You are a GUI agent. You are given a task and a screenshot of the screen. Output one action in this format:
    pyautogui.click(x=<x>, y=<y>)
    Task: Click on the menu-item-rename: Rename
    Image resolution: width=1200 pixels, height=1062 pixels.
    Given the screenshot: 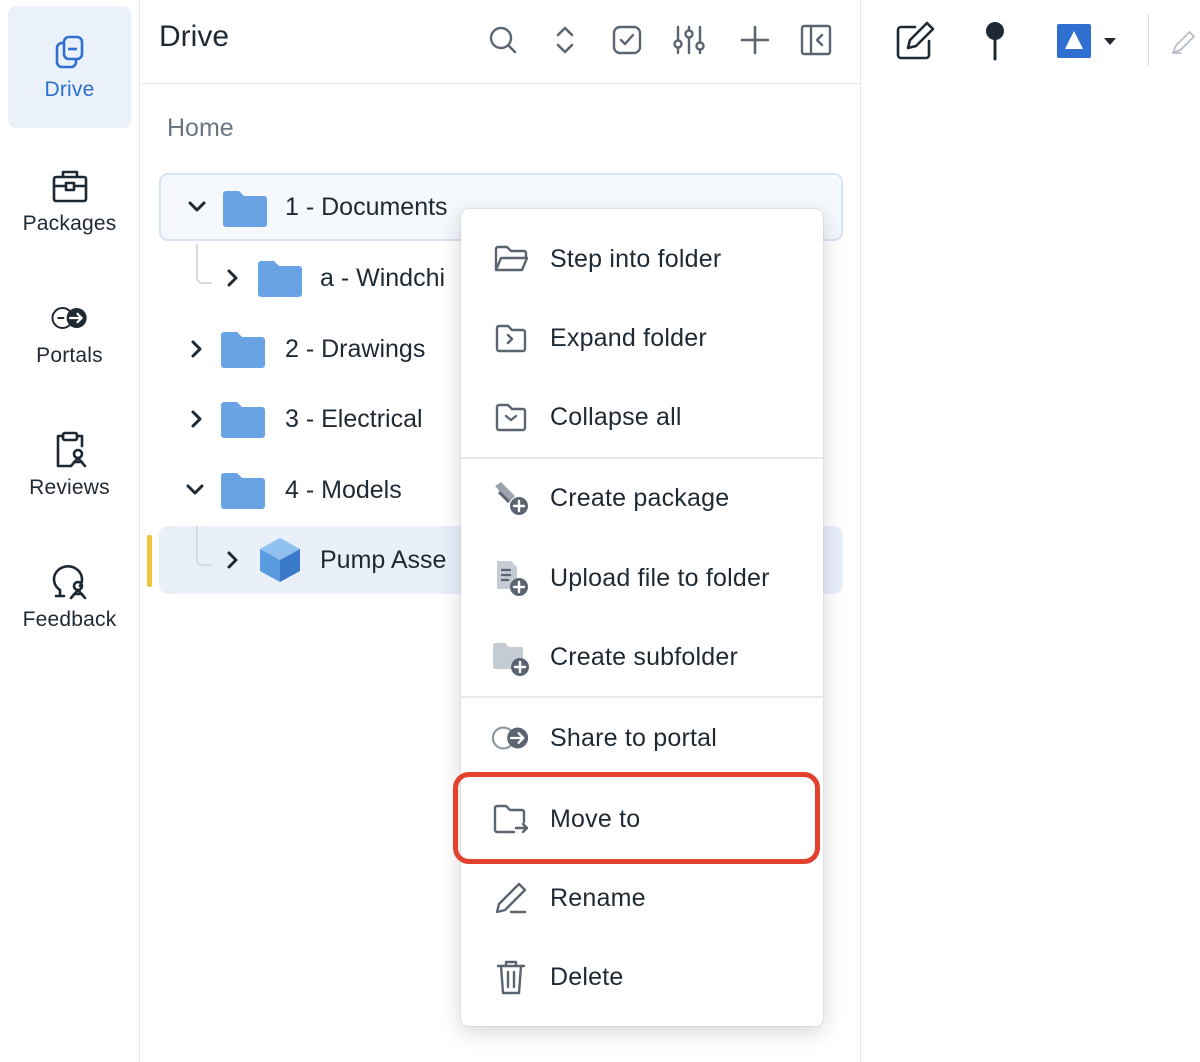 What is the action you would take?
    pyautogui.click(x=642, y=898)
    